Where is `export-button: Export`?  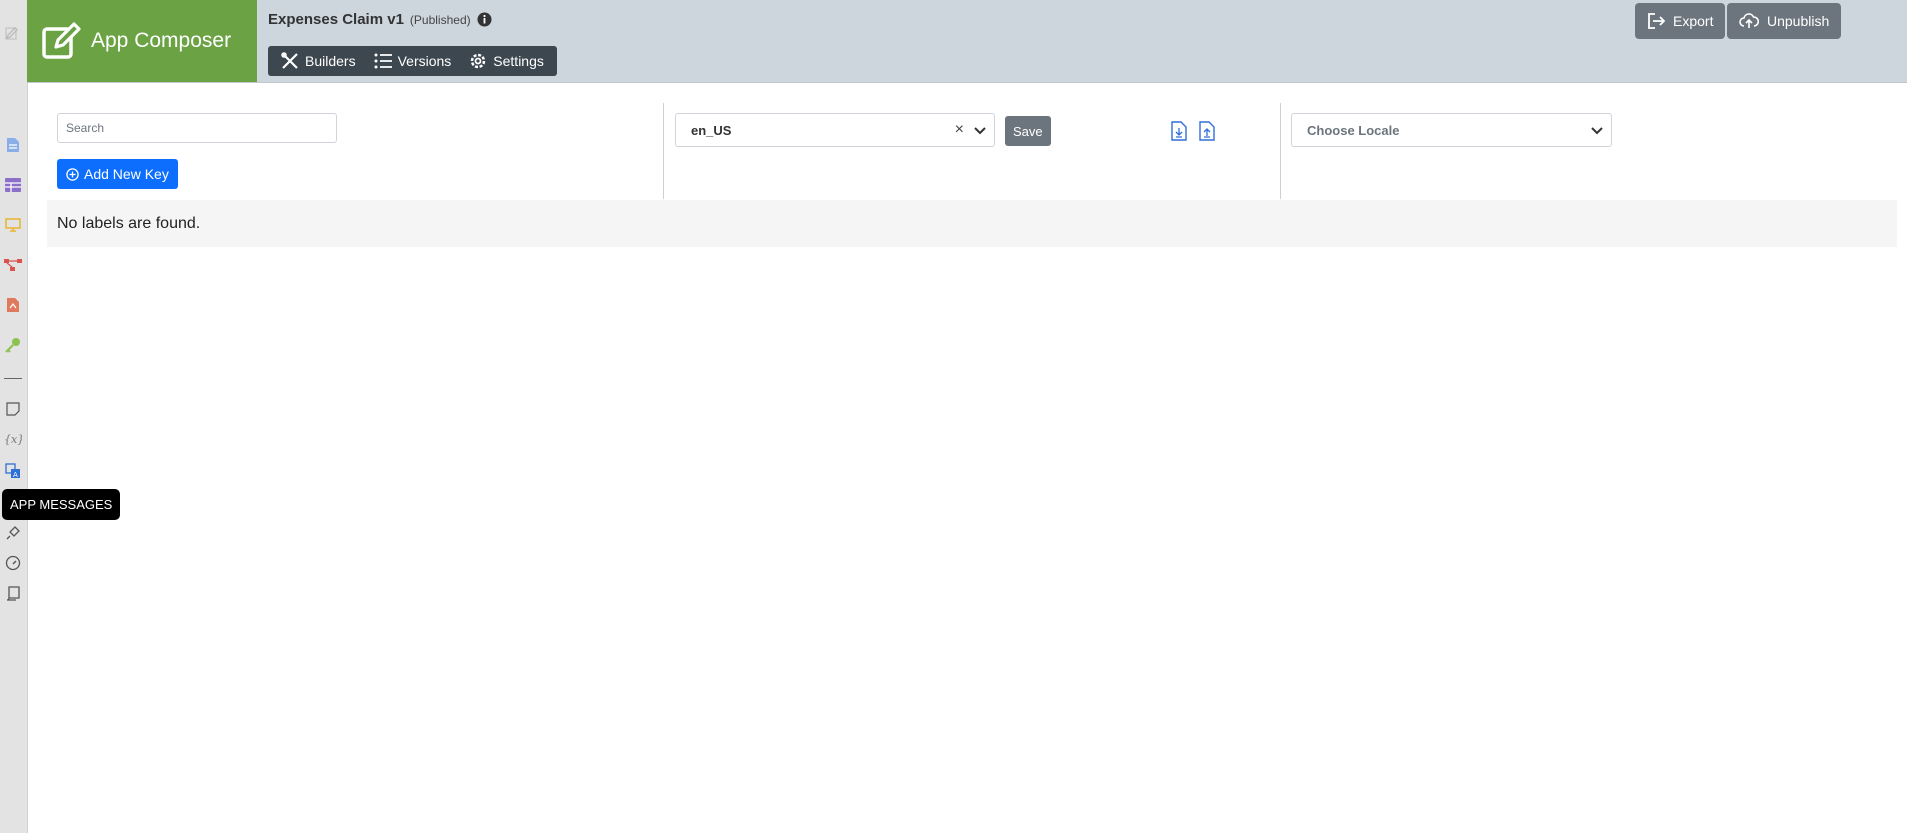 export-button: Export is located at coordinates (1680, 21).